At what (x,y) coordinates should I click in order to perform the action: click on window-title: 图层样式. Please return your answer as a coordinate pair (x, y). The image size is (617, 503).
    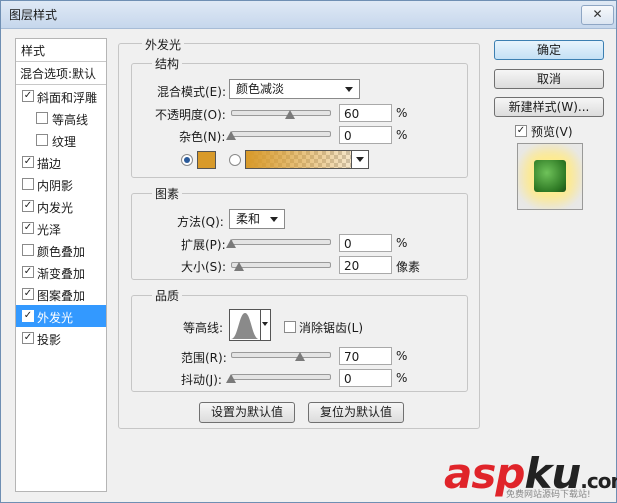
    Looking at the image, I should click on (33, 15).